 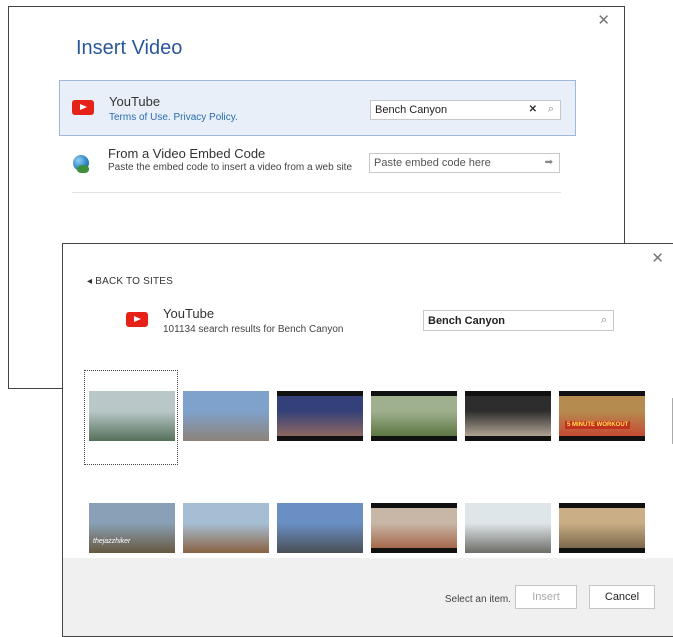 I want to click on results-search-box: ⌕, so click(x=518, y=320).